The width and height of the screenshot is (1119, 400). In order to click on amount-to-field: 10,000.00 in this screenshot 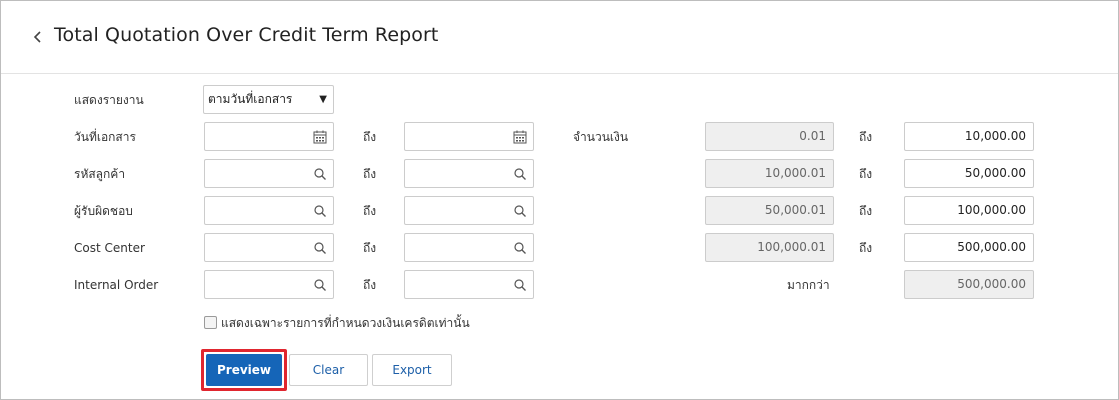, I will do `click(969, 136)`.